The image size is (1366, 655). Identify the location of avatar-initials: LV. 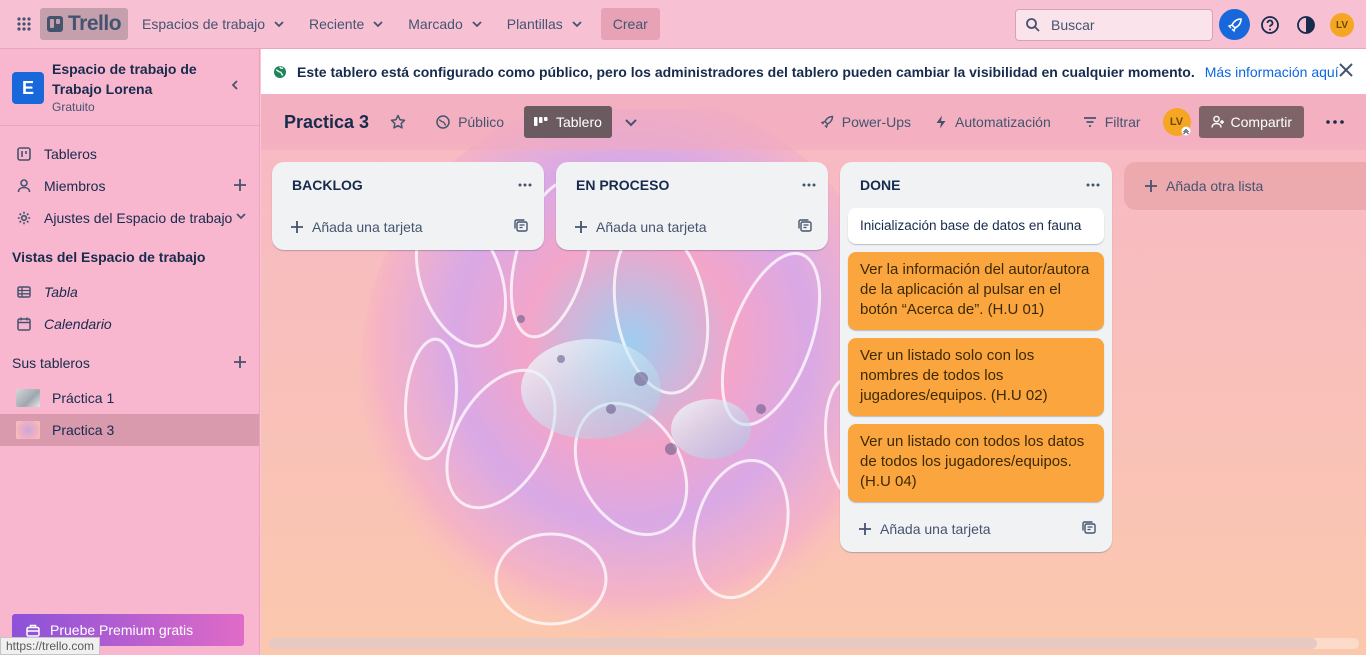
(1342, 25).